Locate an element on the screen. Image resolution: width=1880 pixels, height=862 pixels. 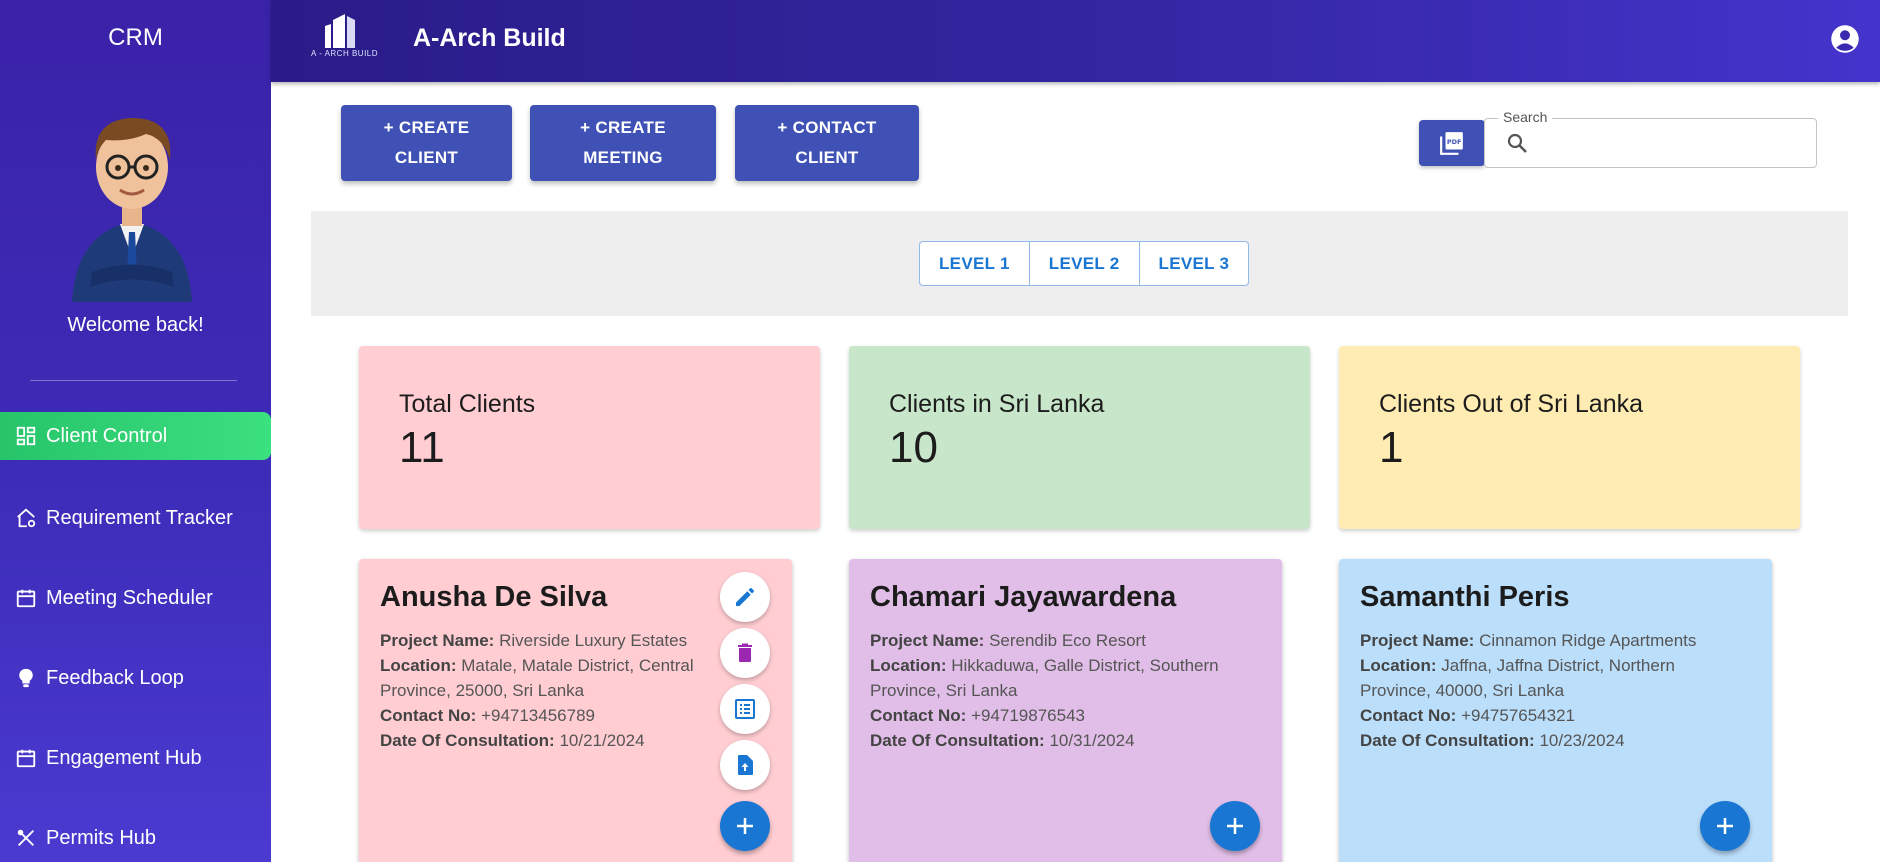
export-pdf-button: PDF is located at coordinates (1452, 143).